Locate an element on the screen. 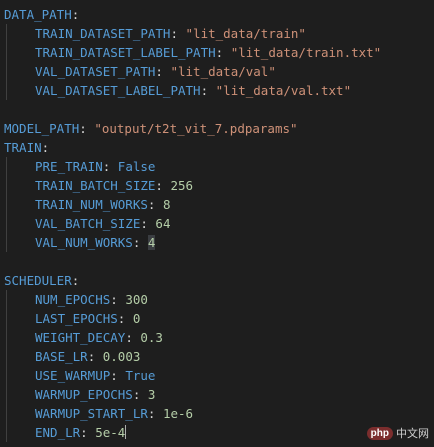 The image size is (434, 447). code-line: VAL_BATCH_SIZE: 64 is located at coordinates (87, 223).